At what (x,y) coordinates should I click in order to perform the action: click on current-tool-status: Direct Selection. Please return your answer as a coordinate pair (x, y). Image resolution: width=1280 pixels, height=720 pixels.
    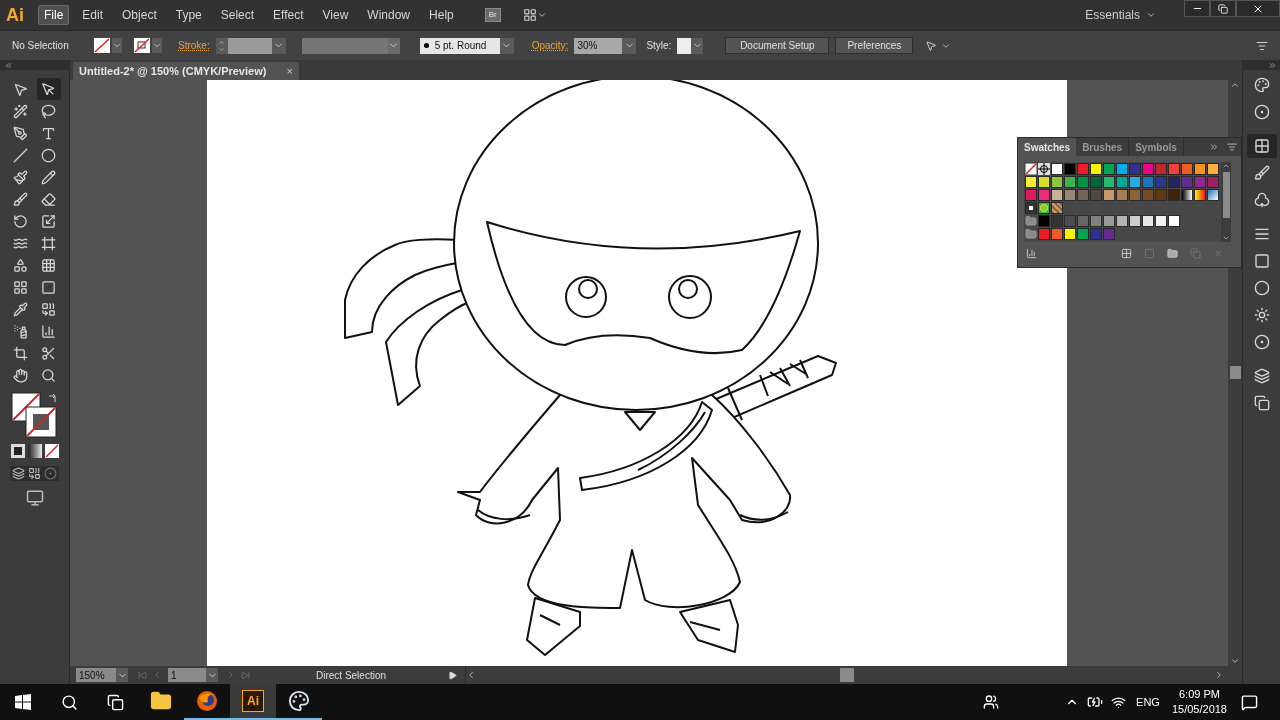
    Looking at the image, I should click on (351, 675).